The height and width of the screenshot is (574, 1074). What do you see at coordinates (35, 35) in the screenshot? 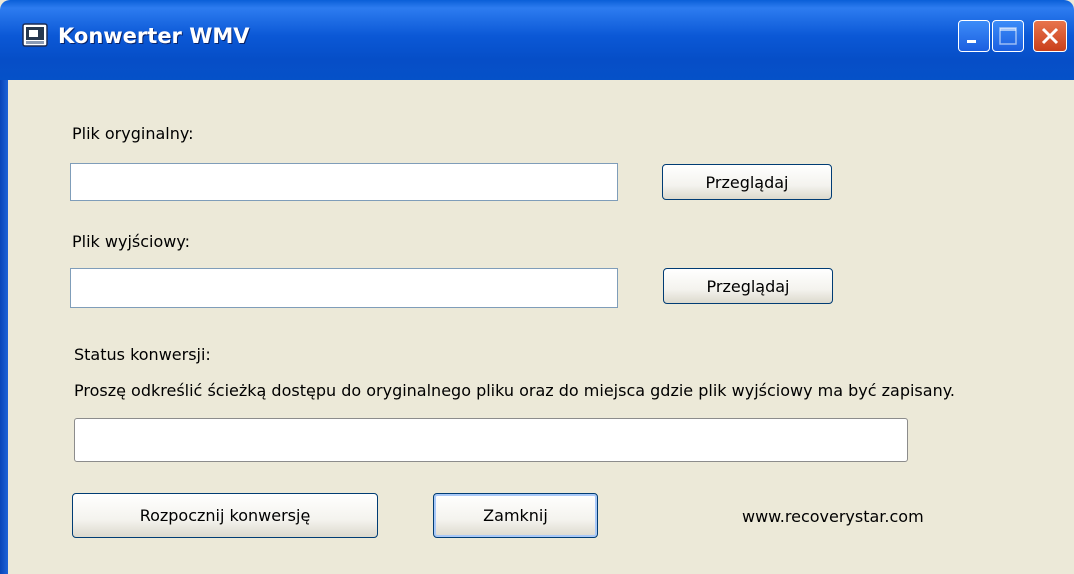
I see `app-icon` at bounding box center [35, 35].